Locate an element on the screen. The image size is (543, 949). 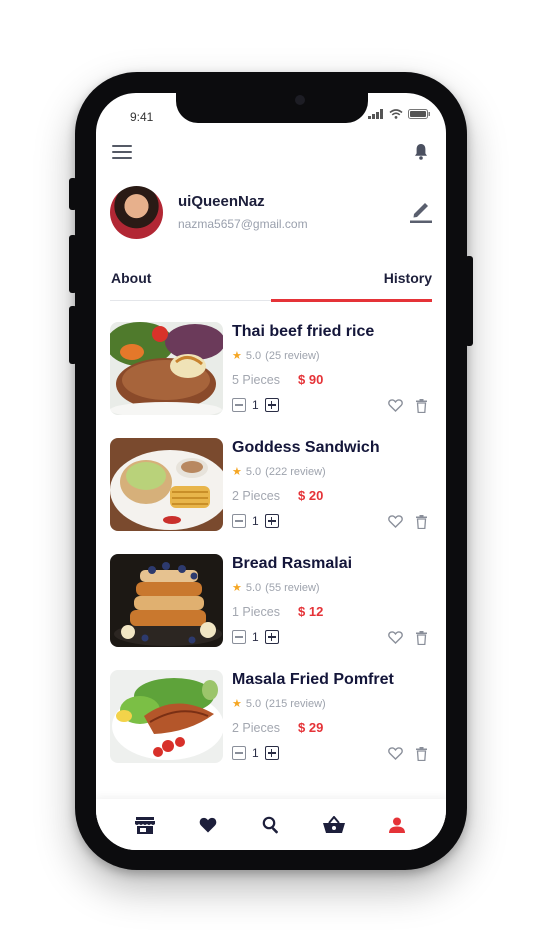
rating: ★ 5.0 (215 review) is located at coordinates (279, 704).